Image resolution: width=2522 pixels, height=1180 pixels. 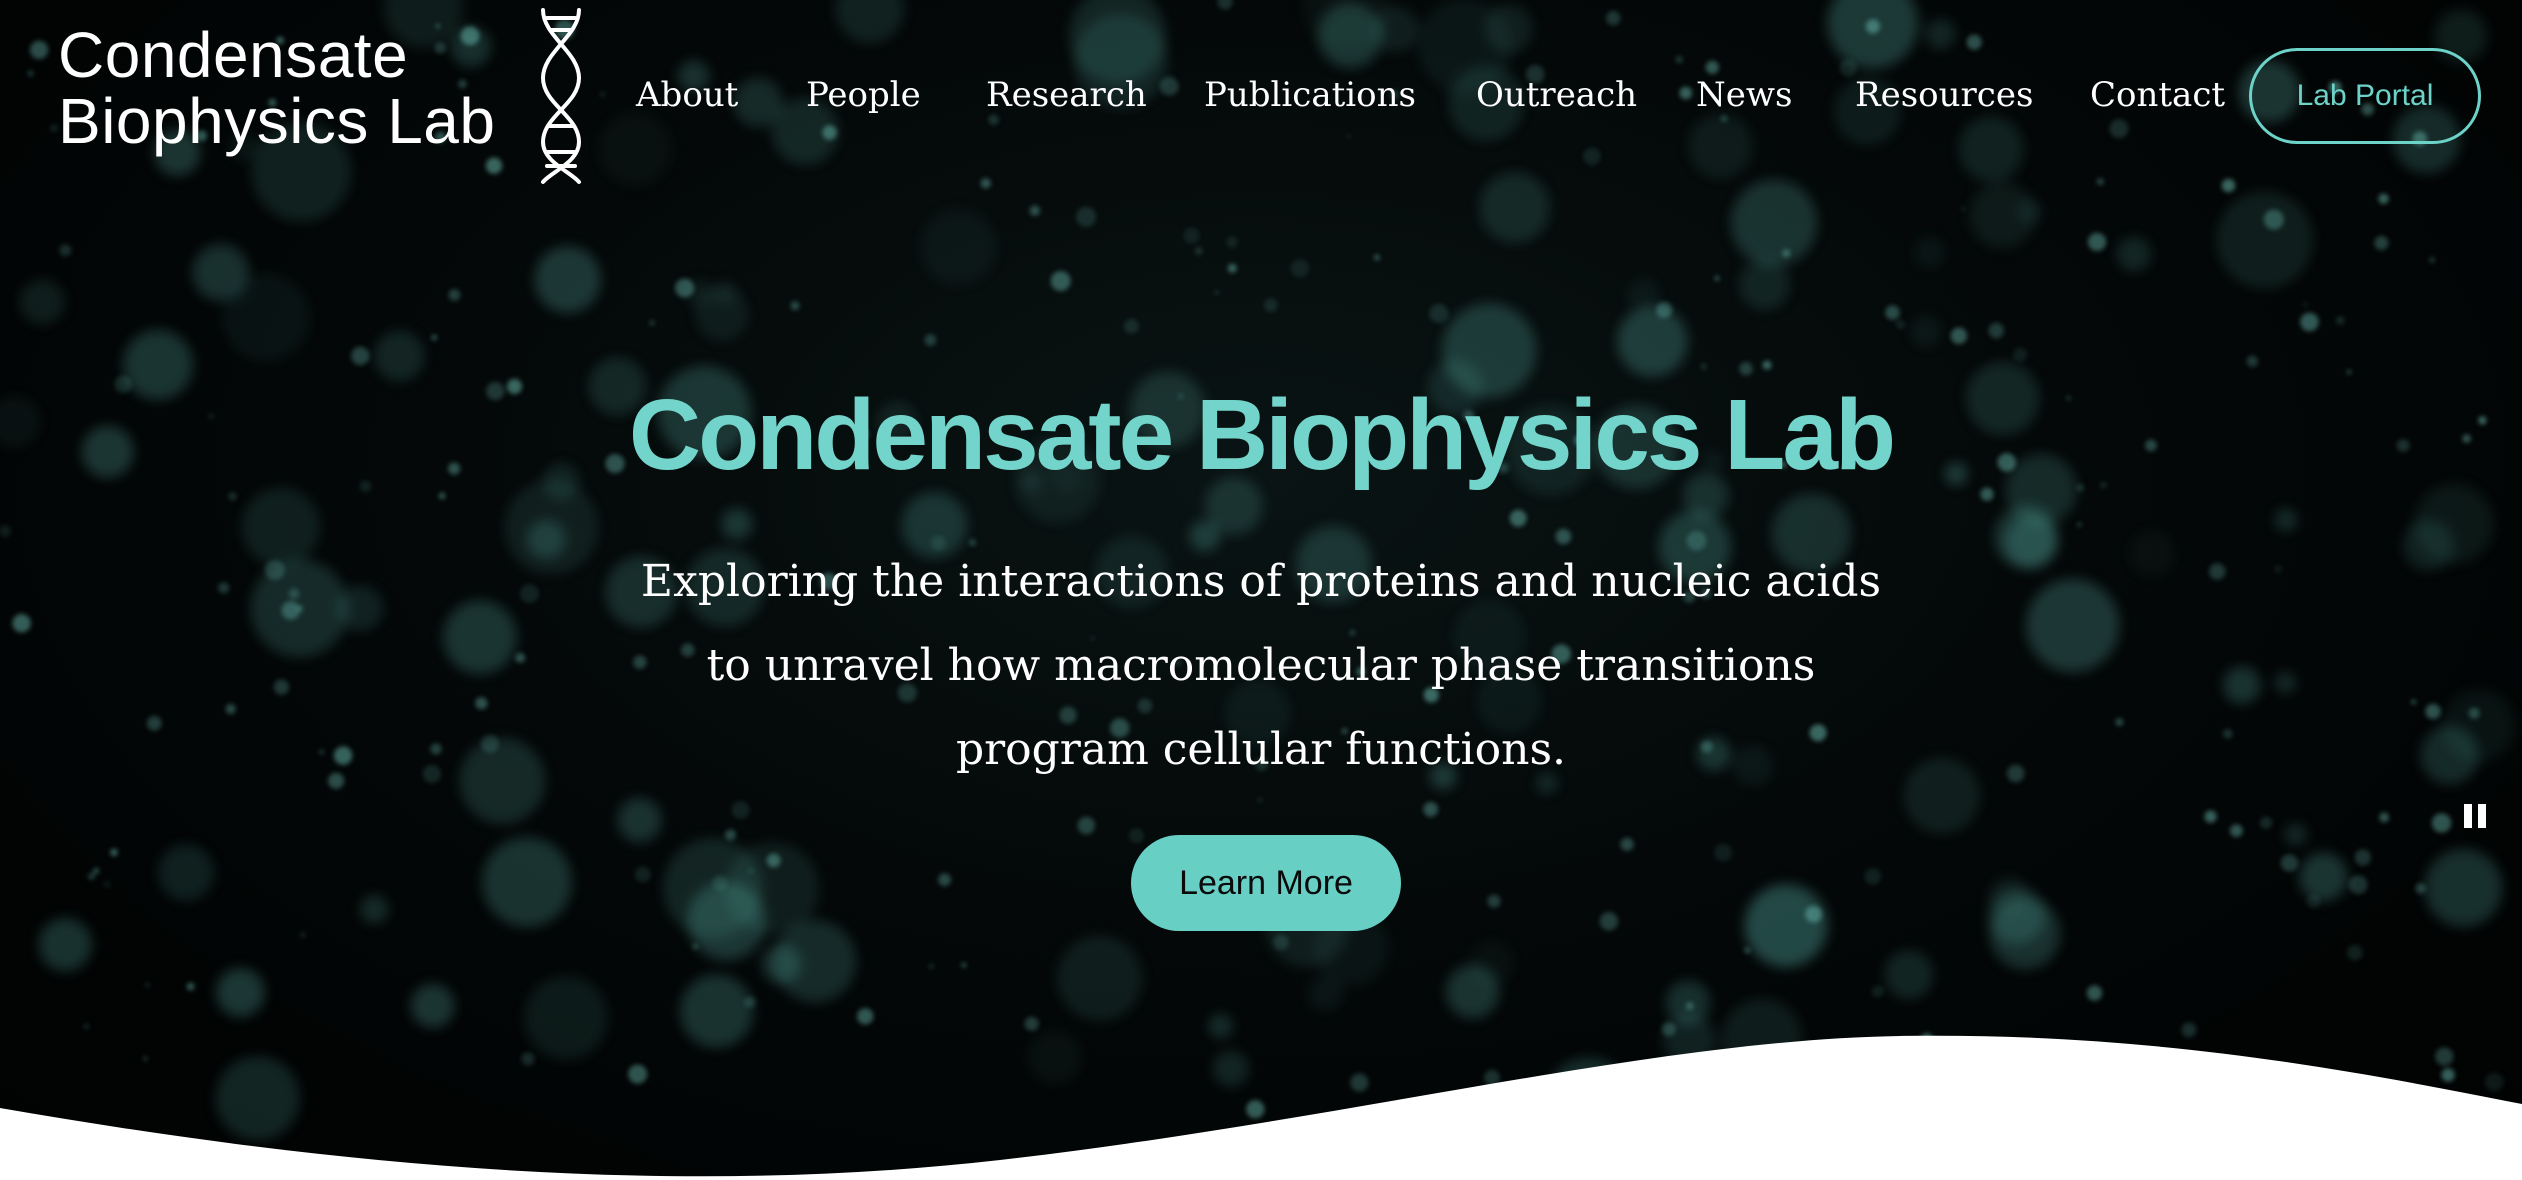 I want to click on pause-bar-right, so click(x=2482, y=816).